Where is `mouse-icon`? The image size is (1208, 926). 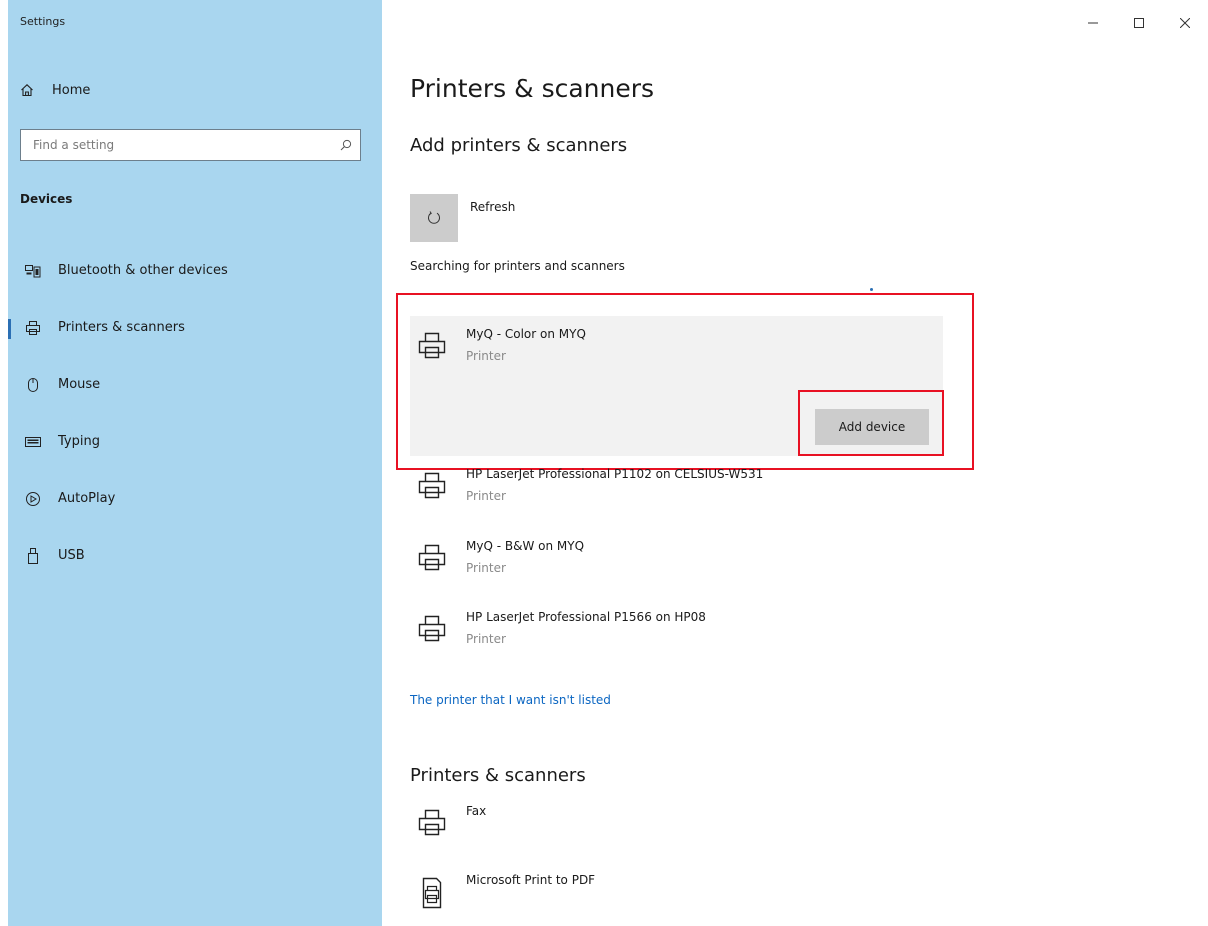 mouse-icon is located at coordinates (33, 385).